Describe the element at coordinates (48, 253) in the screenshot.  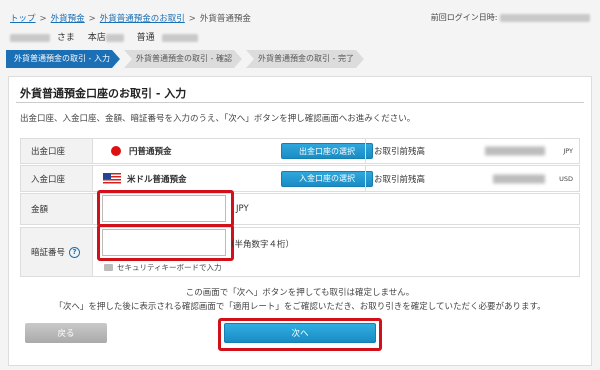
I see `pin-label: 暗証番号` at that location.